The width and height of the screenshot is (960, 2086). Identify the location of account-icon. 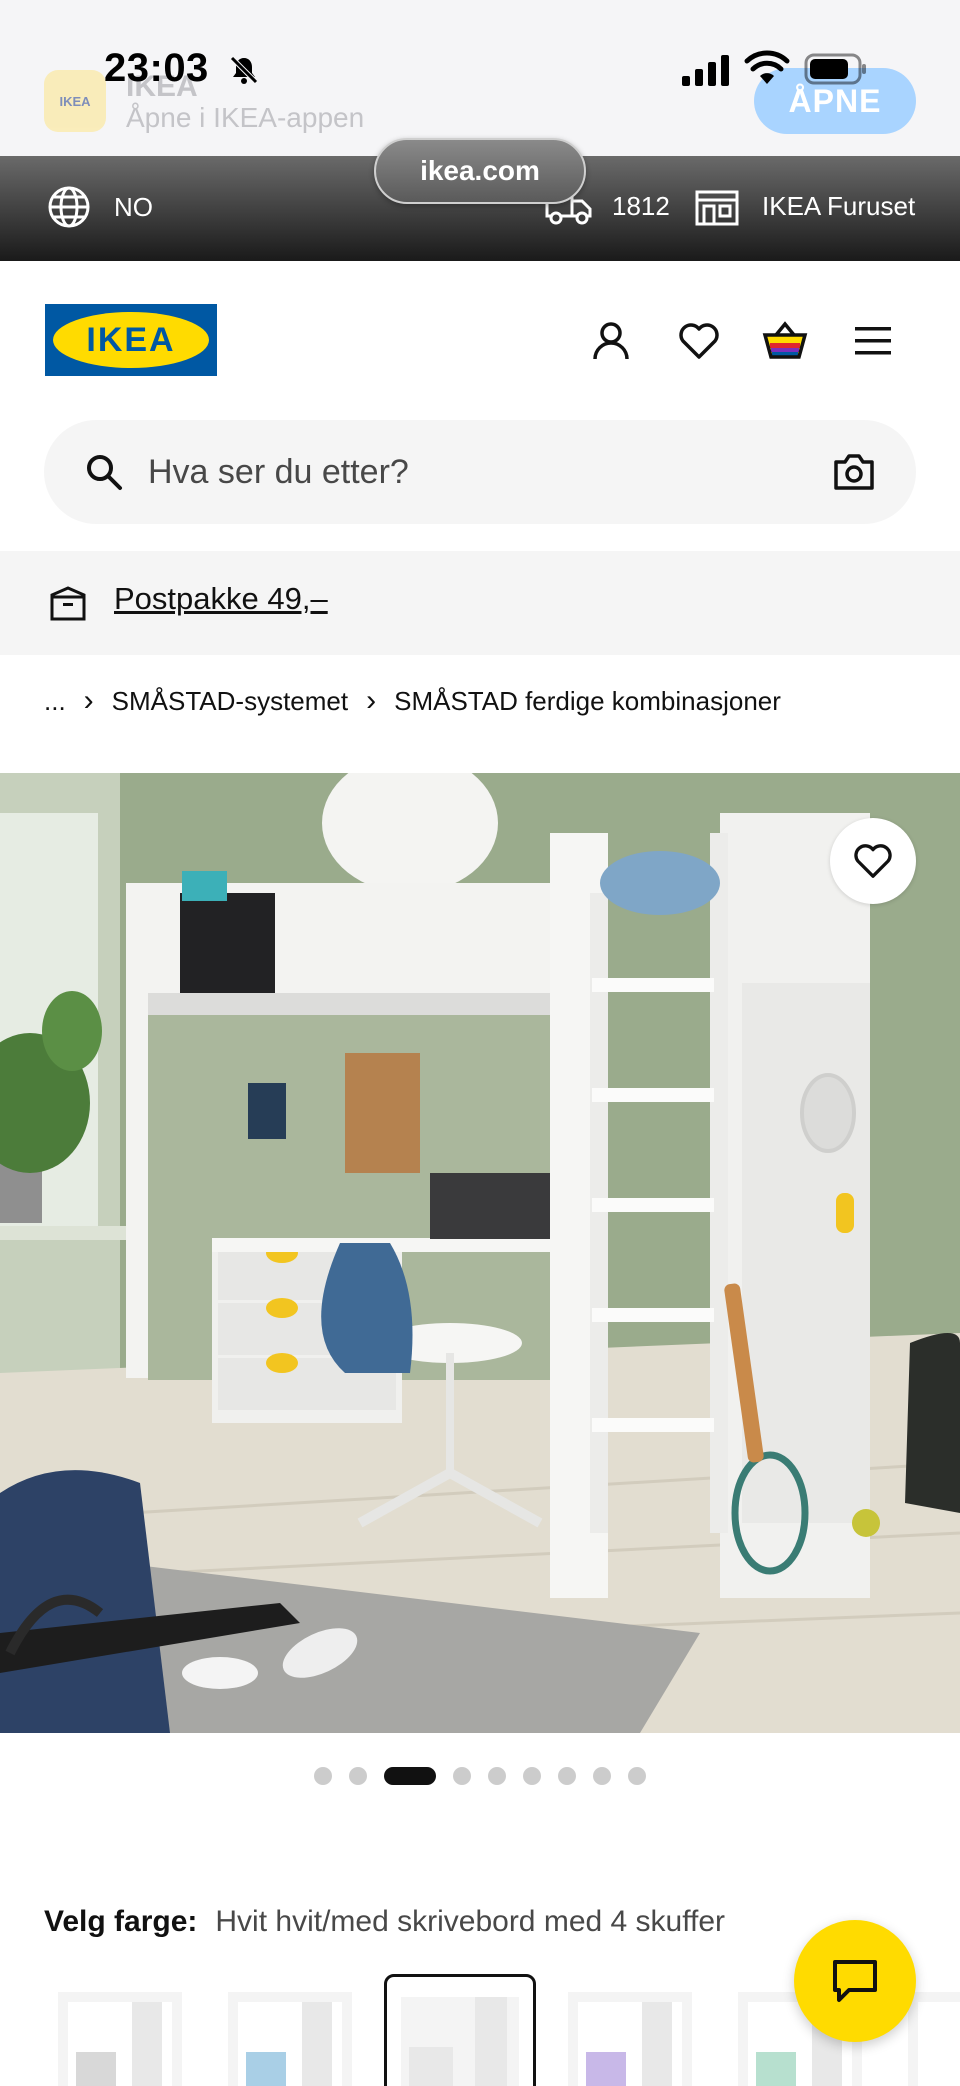
(611, 341).